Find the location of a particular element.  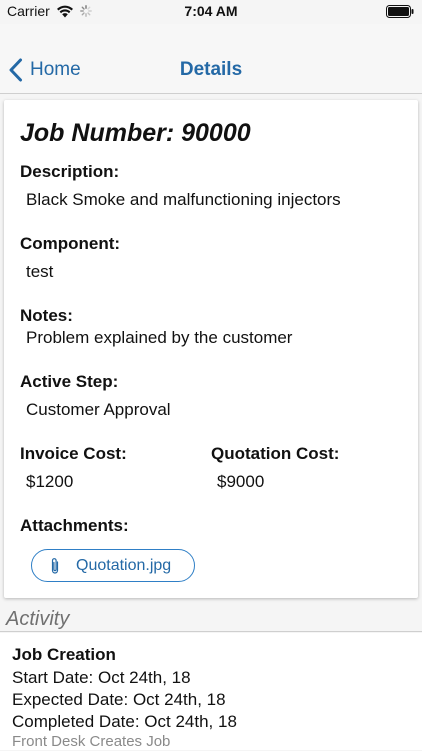

status-time: 7:04 AM is located at coordinates (211, 11).